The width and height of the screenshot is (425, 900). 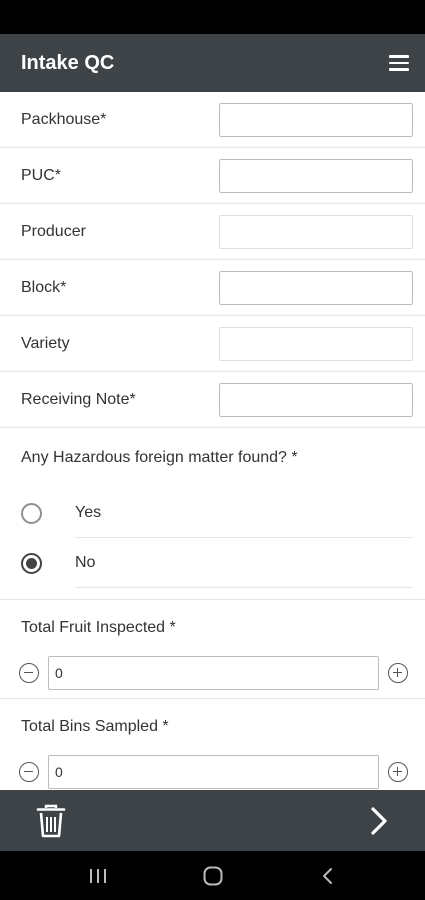 What do you see at coordinates (212, 63) in the screenshot?
I see `app-header: Intake QC` at bounding box center [212, 63].